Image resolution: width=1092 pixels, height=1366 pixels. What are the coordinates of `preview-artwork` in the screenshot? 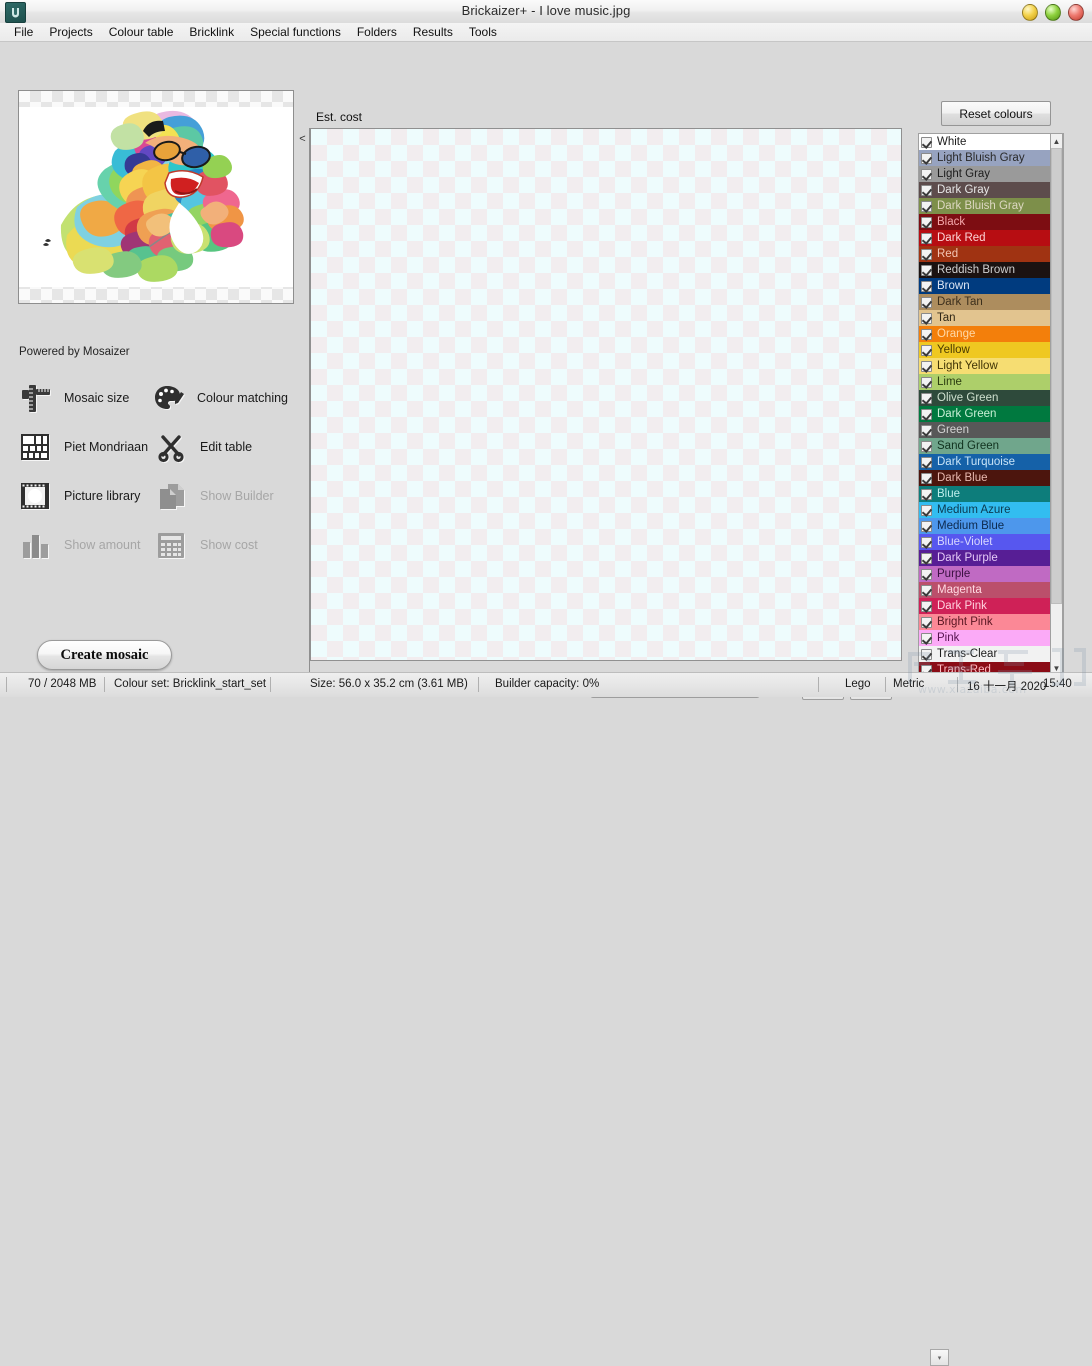 It's located at (156, 197).